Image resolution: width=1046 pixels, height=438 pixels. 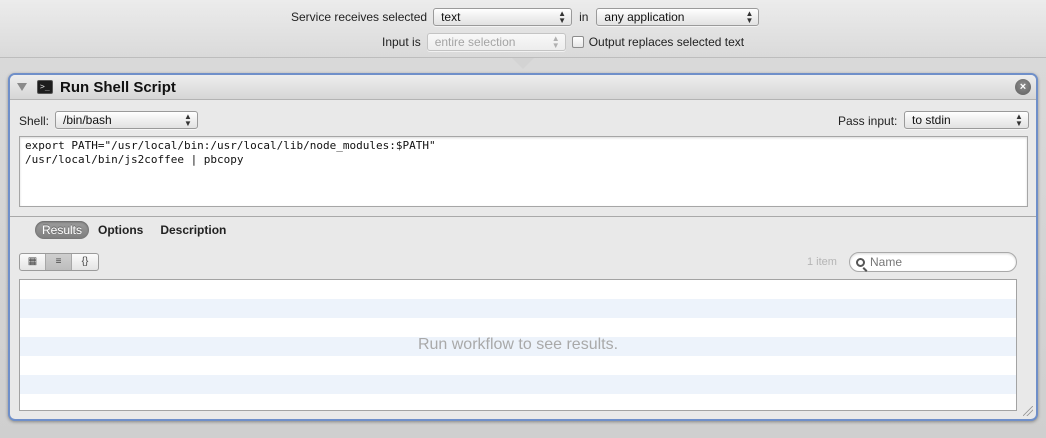 What do you see at coordinates (931, 120) in the screenshot?
I see `pass-input-value: to stdin` at bounding box center [931, 120].